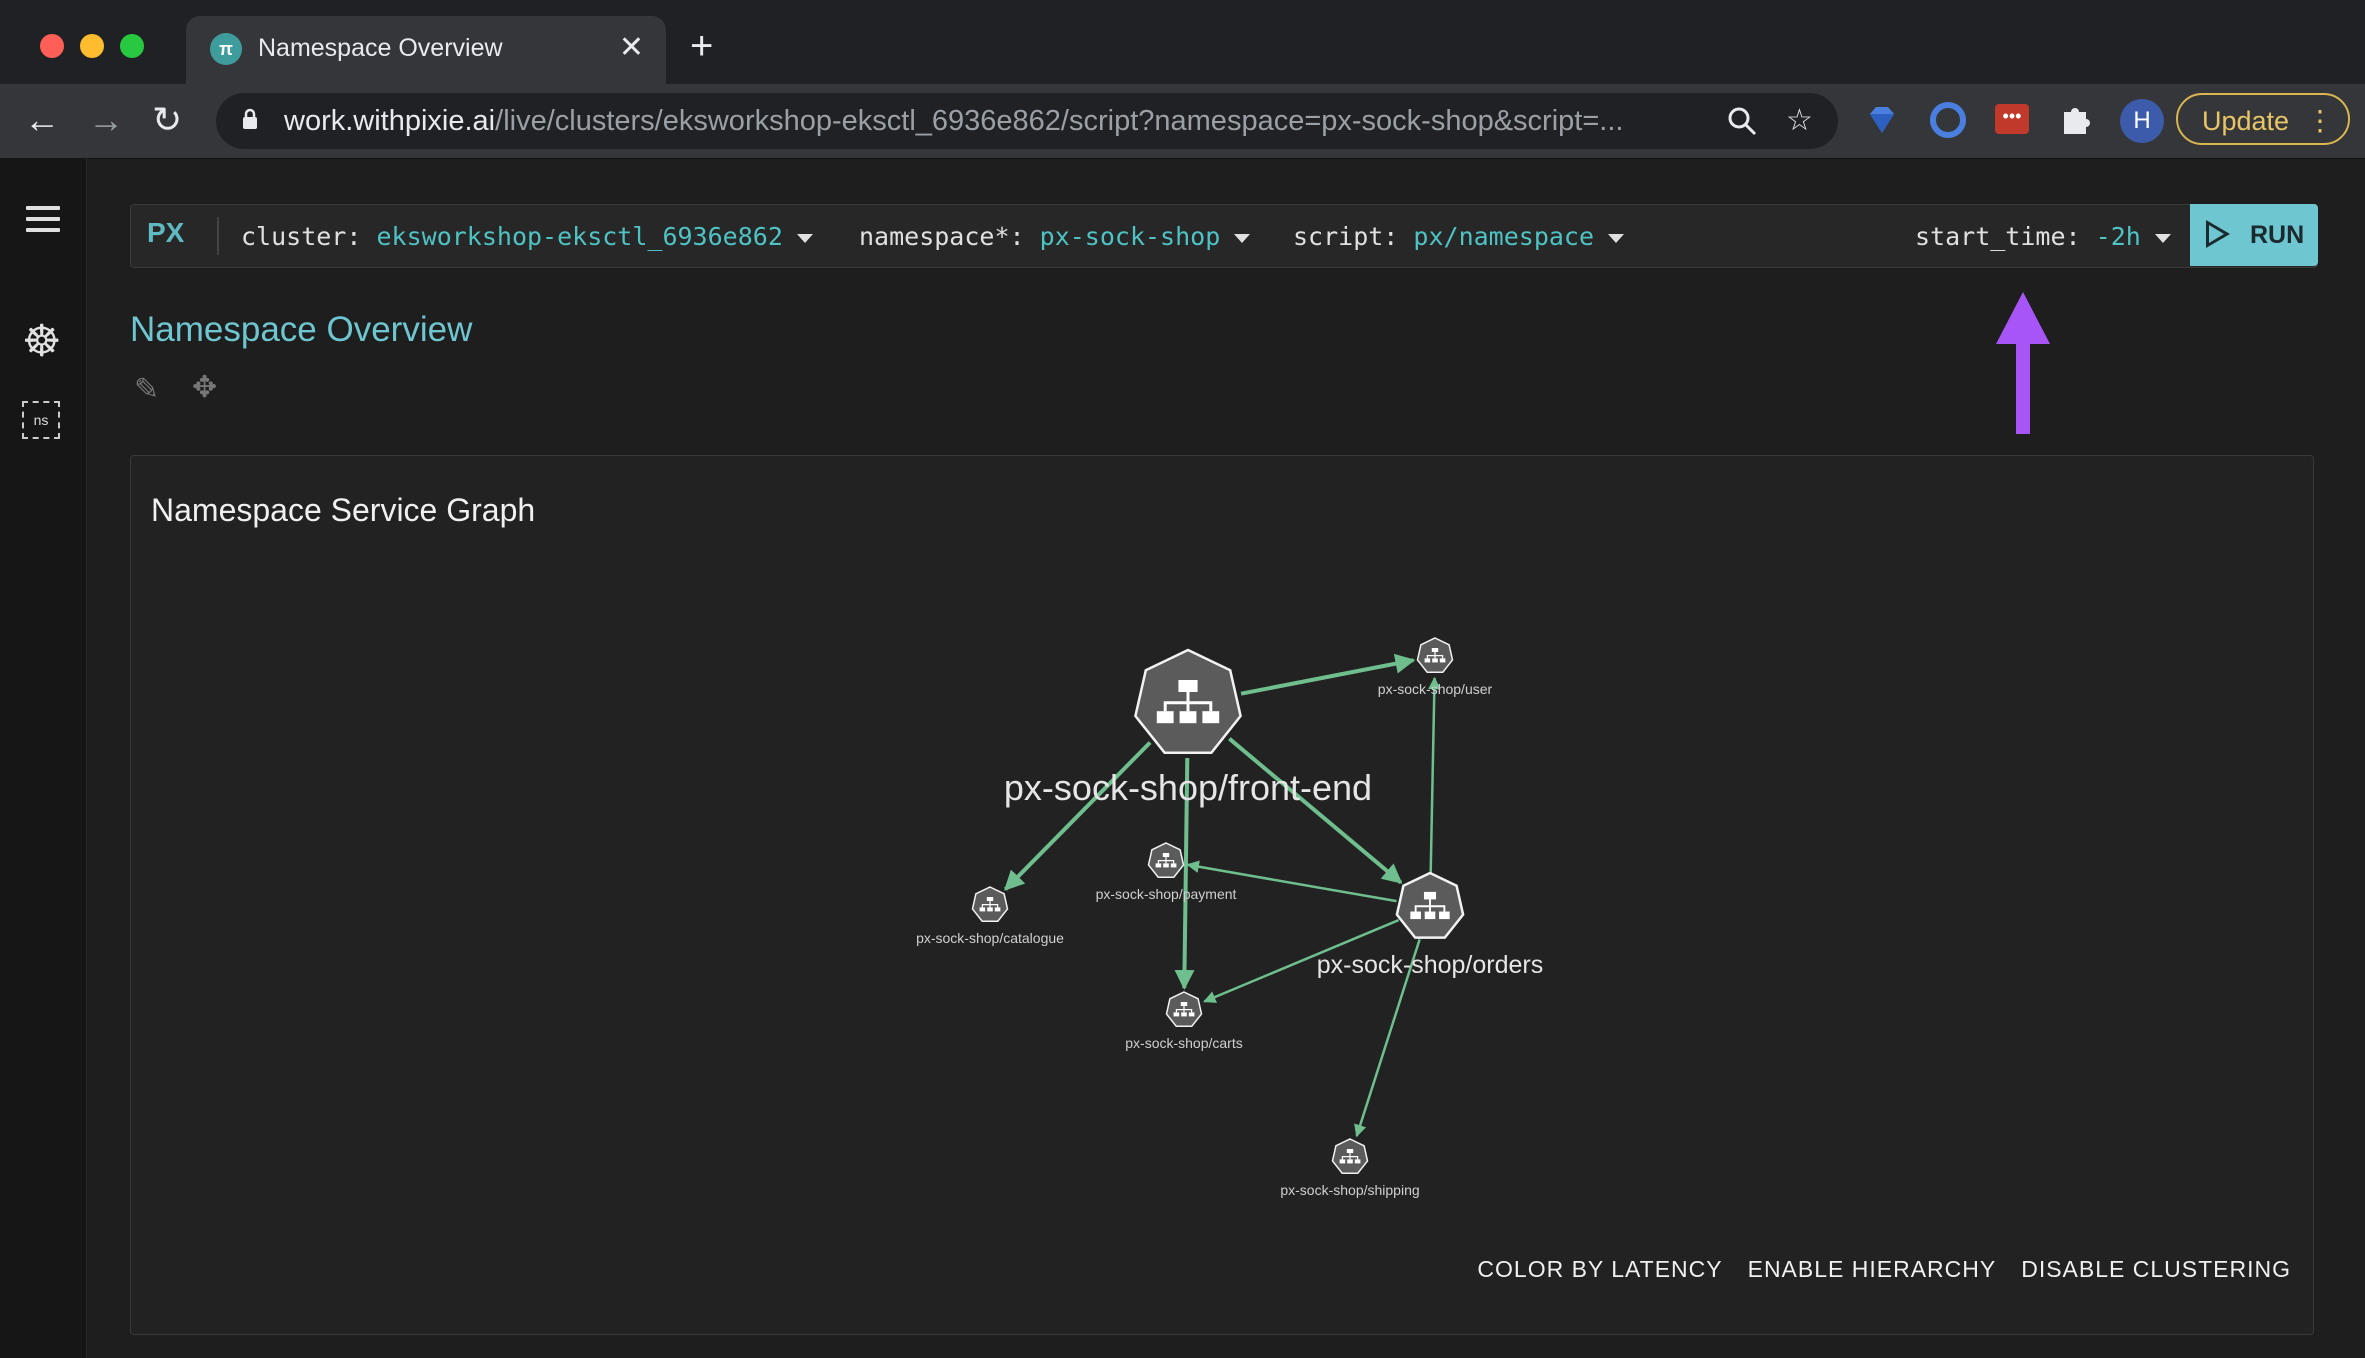 The height and width of the screenshot is (1358, 2365). I want to click on start-time-value: -2h, so click(2118, 236).